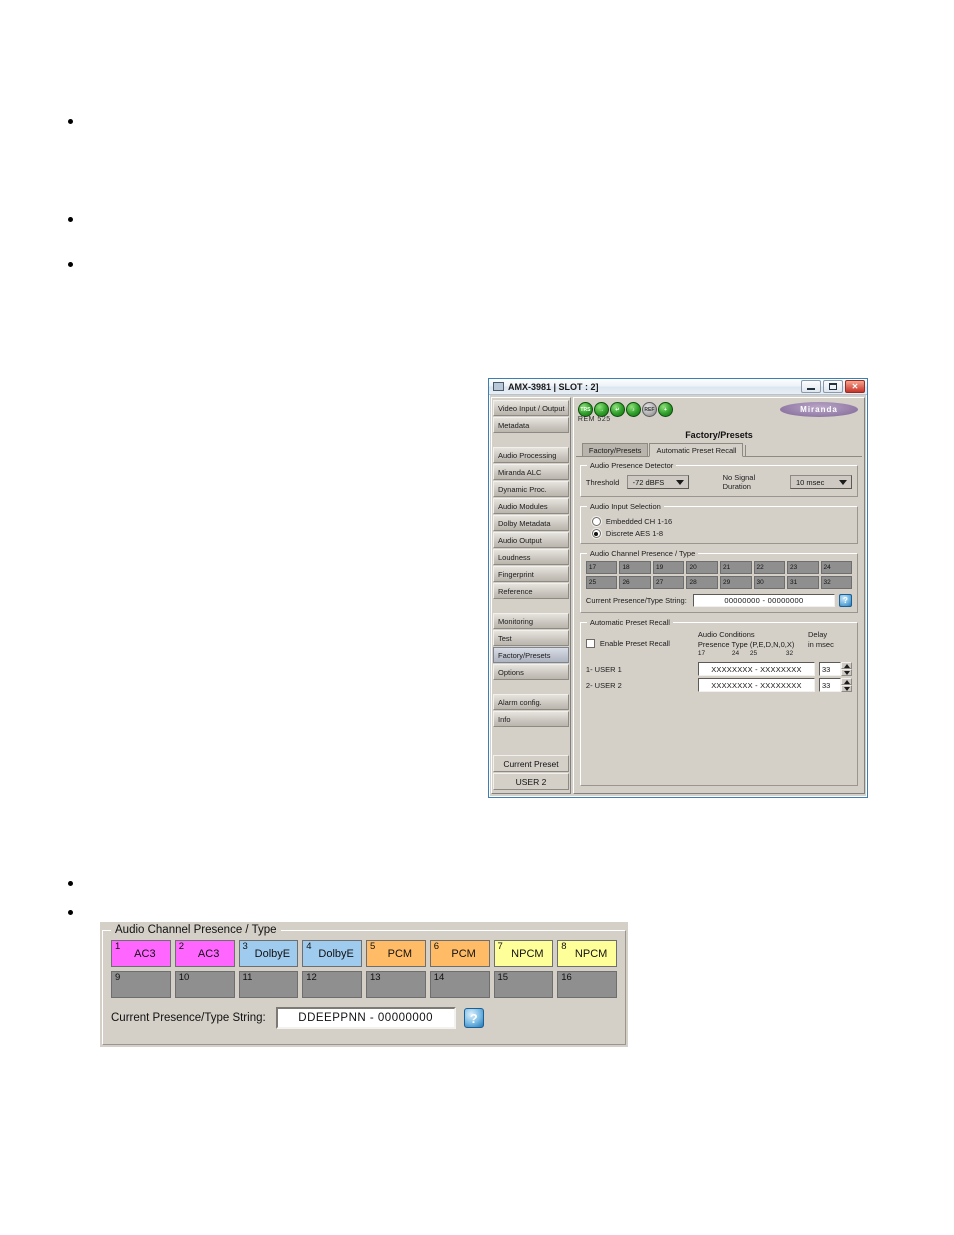 This screenshot has height=1235, width=954. What do you see at coordinates (531, 425) in the screenshot?
I see `sidebar-item-metadata: Metadata` at bounding box center [531, 425].